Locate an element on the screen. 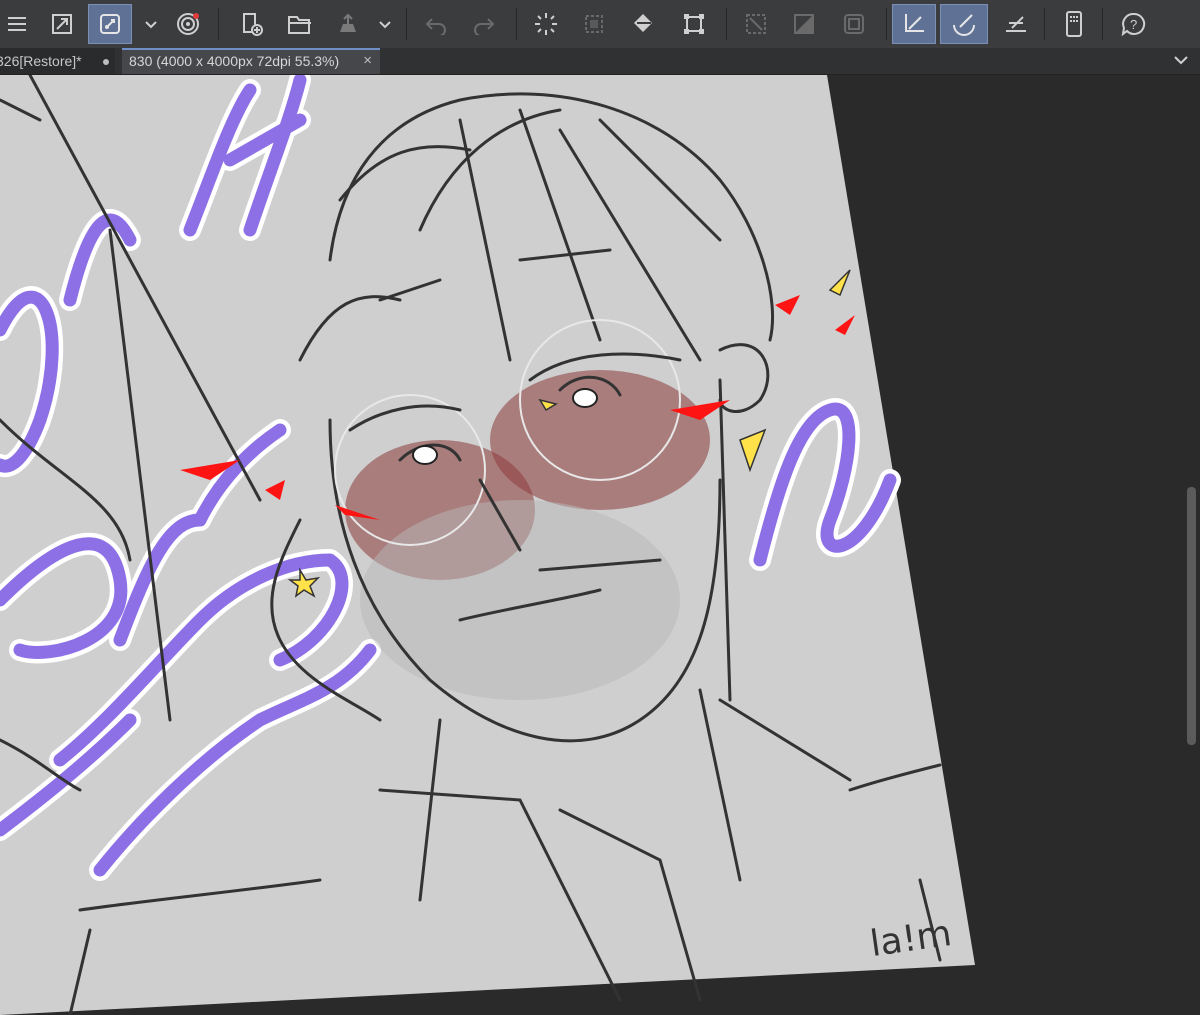 The width and height of the screenshot is (1200, 1015). main-toolbar: ? is located at coordinates (600, 24).